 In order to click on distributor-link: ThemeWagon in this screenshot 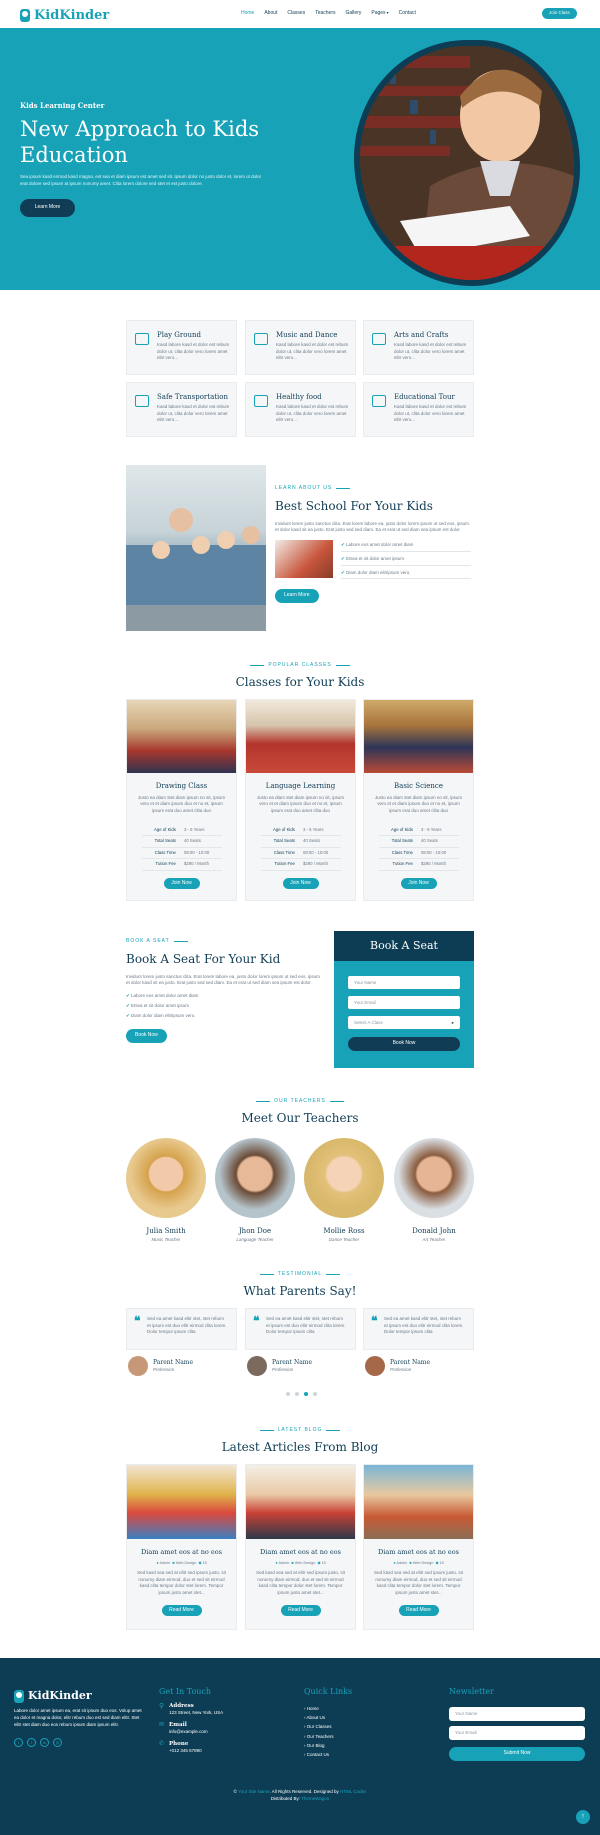, I will do `click(315, 1798)`.